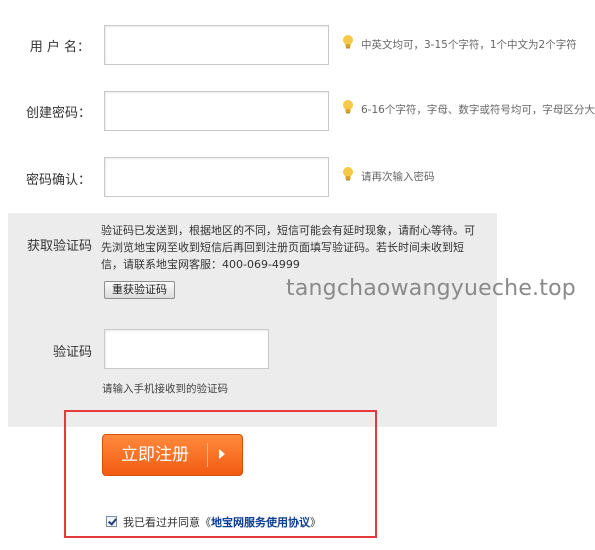 This screenshot has height=550, width=595. I want to click on agreement-checkbox, so click(111, 521).